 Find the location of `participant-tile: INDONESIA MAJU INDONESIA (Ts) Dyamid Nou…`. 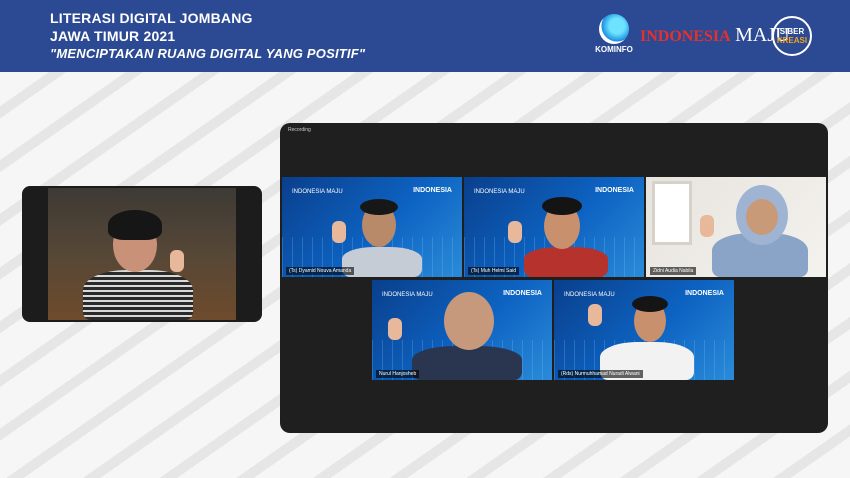

participant-tile: INDONESIA MAJU INDONESIA (Ts) Dyamid Nou… is located at coordinates (372, 227).